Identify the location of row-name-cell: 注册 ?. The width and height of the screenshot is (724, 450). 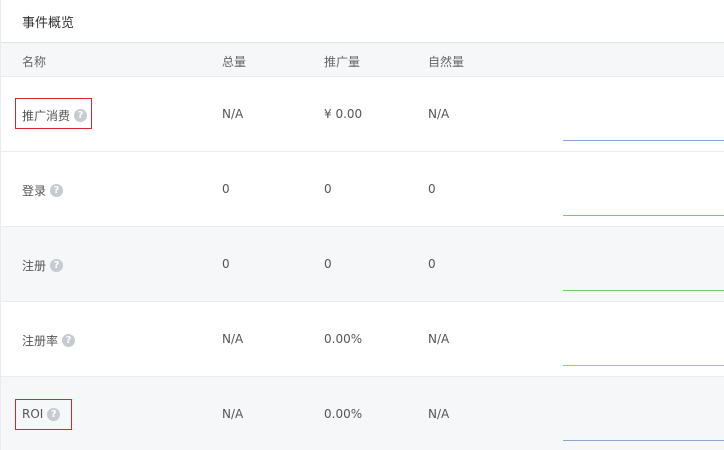
(43, 265).